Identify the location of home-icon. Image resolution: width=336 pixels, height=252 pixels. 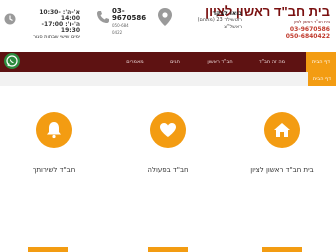
(282, 130).